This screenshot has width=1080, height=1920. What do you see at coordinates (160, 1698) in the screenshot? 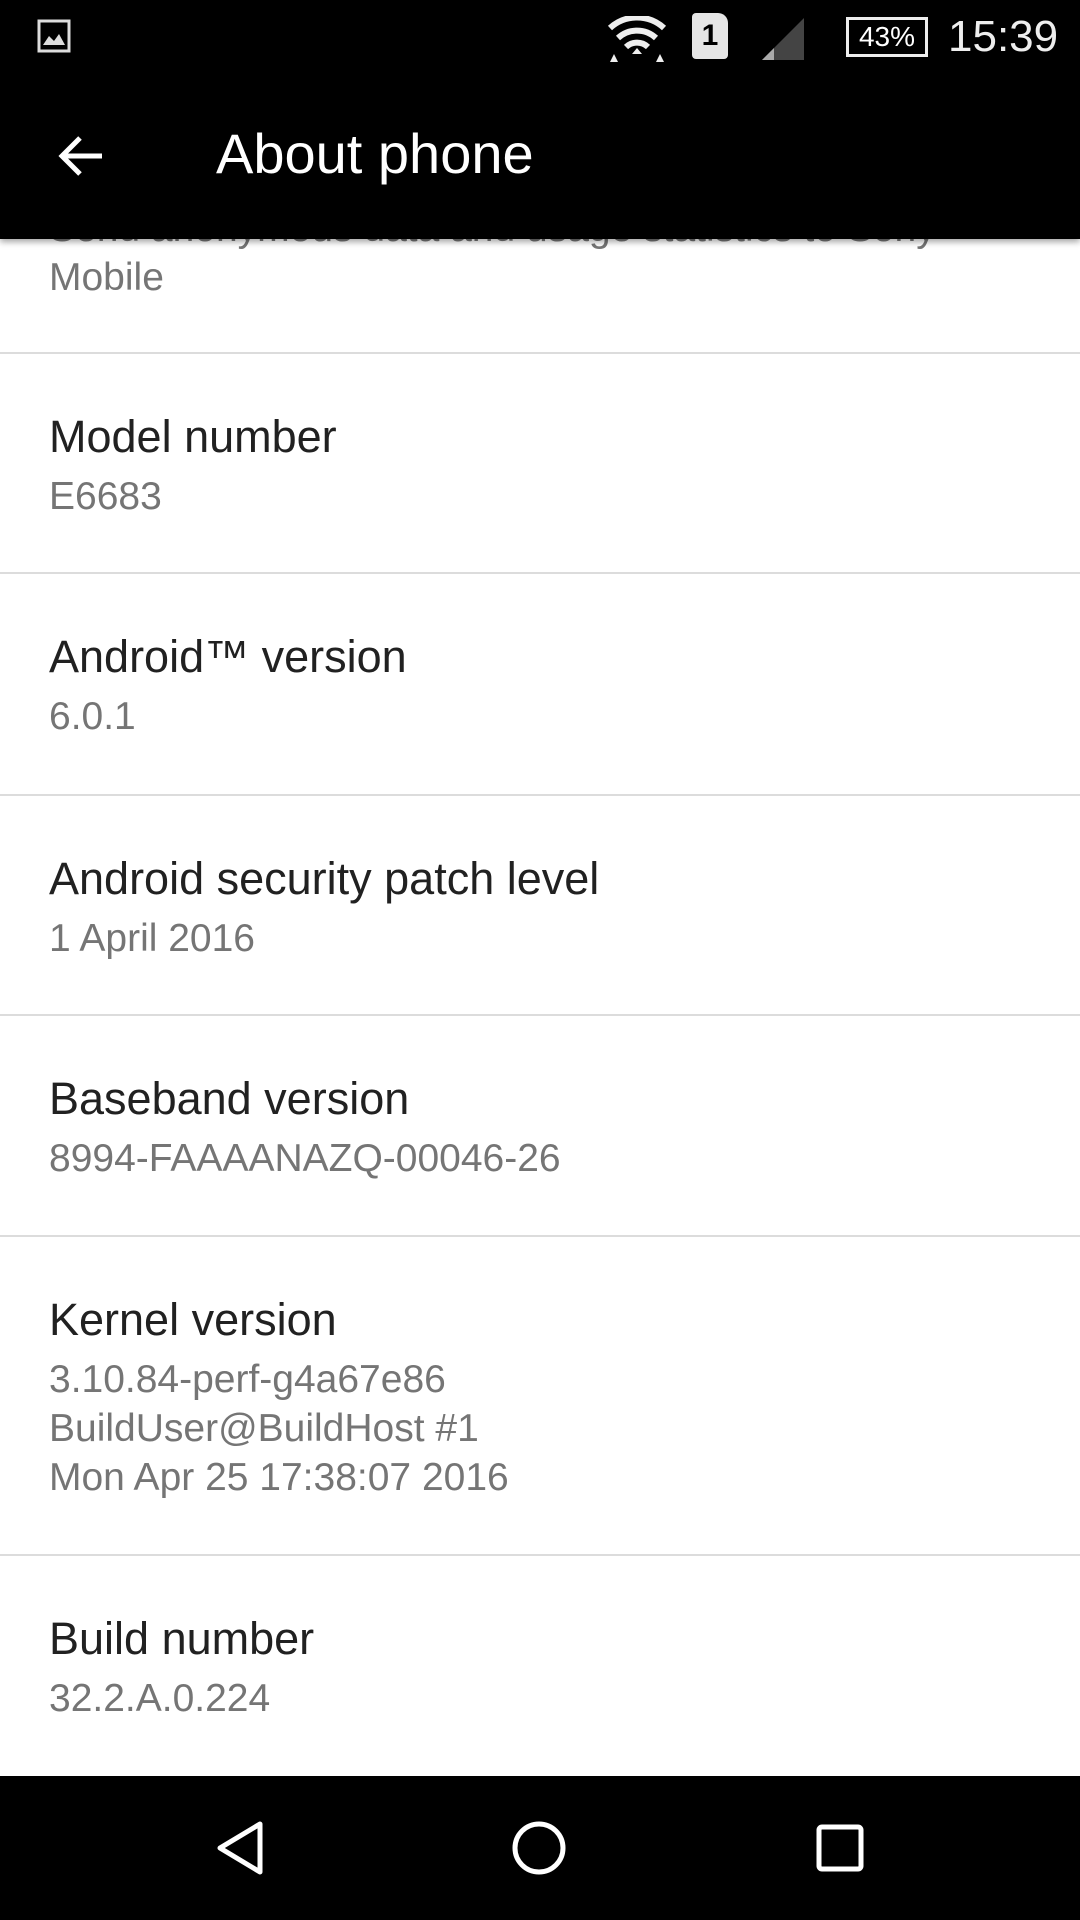
I see `item-summary: 32.2.A.0.224` at bounding box center [160, 1698].